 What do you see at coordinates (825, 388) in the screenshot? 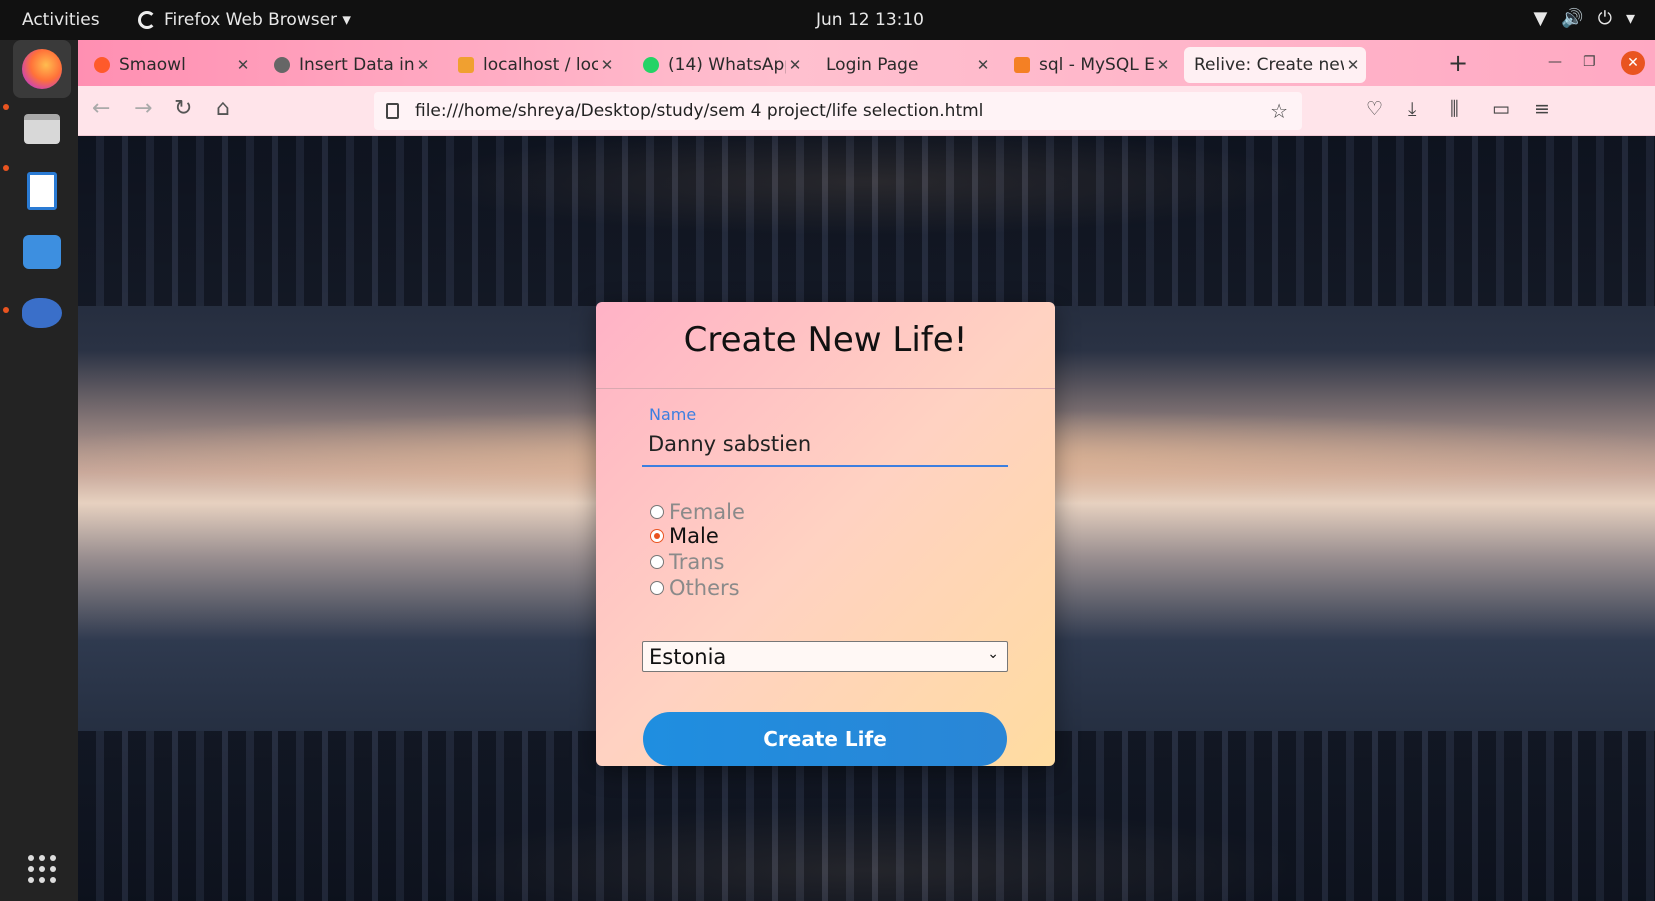
I see `divider` at bounding box center [825, 388].